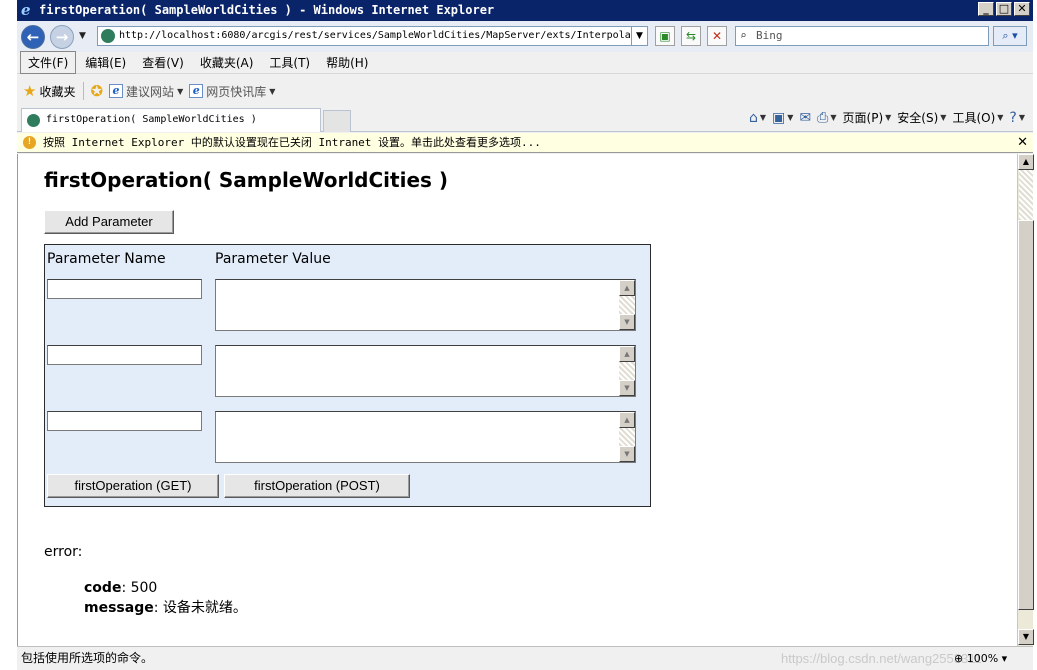 Image resolution: width=1037 pixels, height=670 pixels. I want to click on home-button: ⌂ ▼, so click(757, 118).